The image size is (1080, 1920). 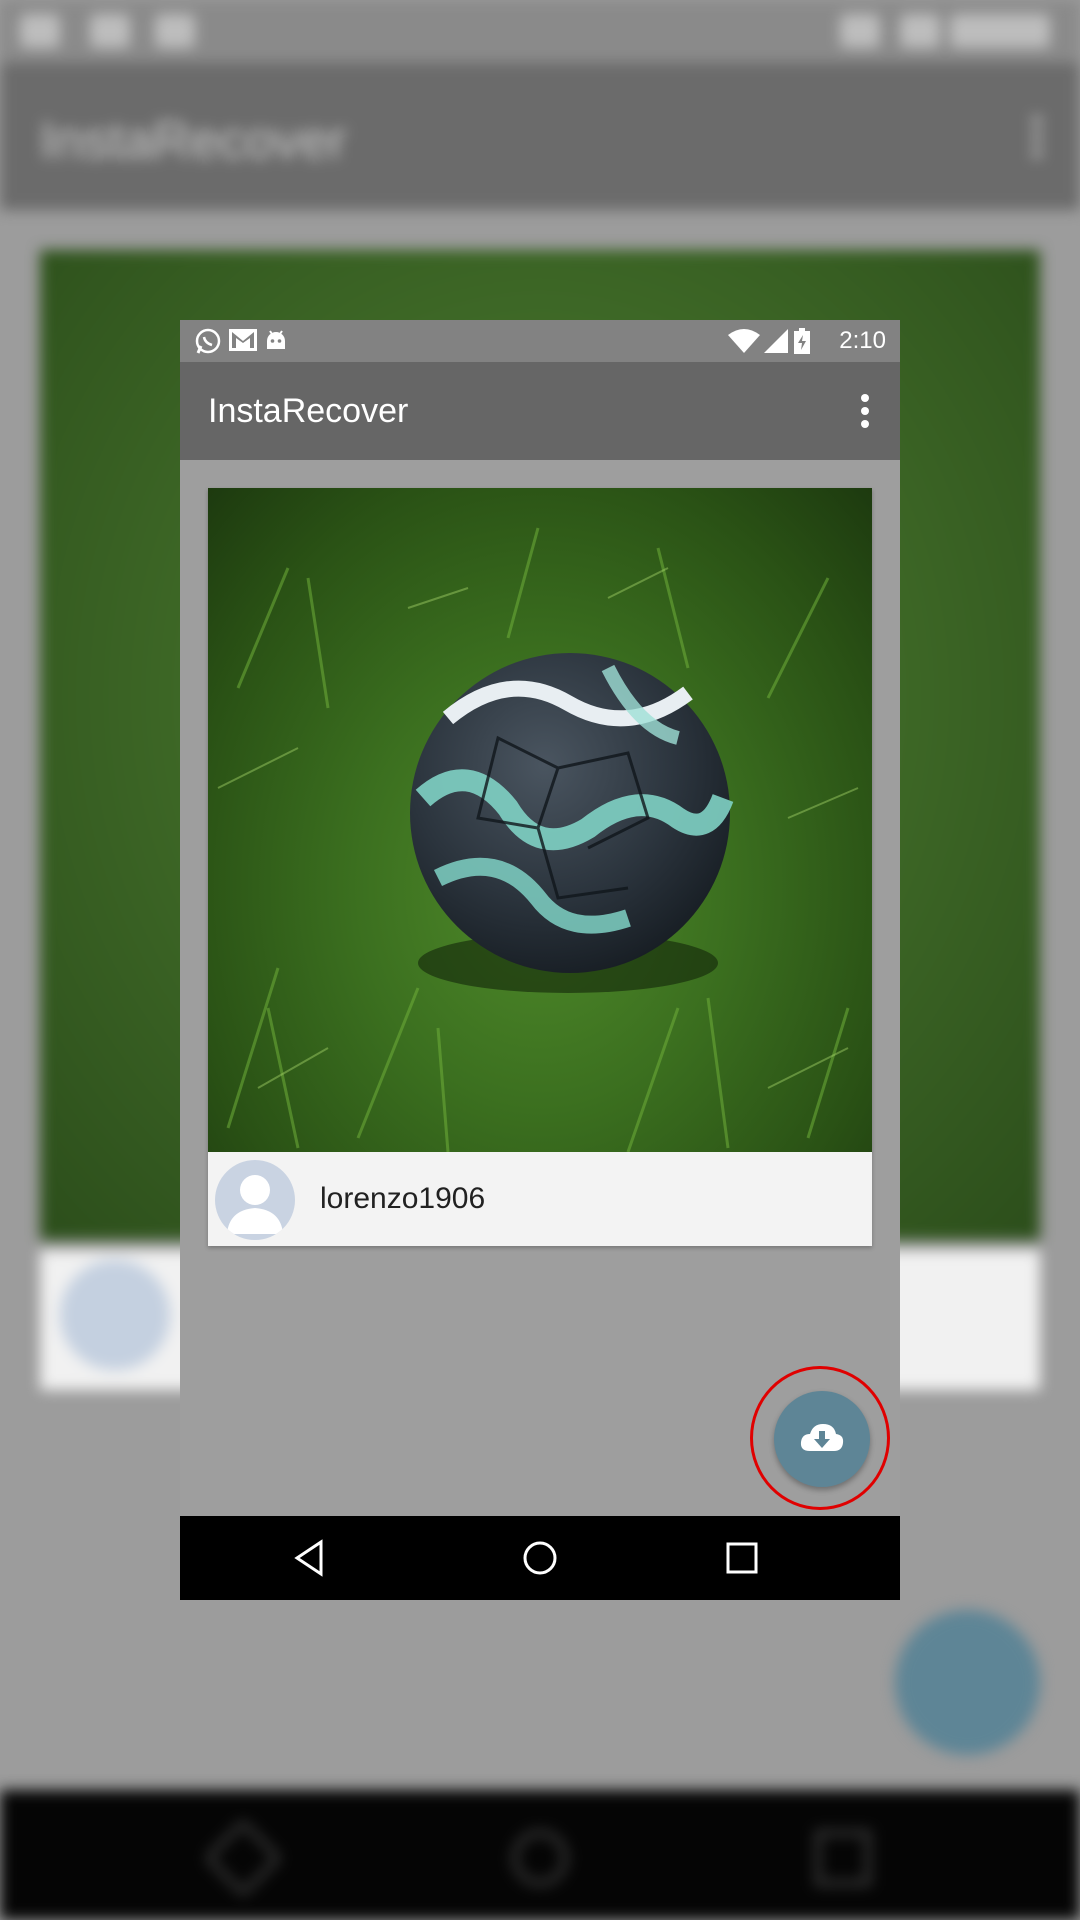 What do you see at coordinates (208, 343) in the screenshot?
I see `whatsapp-icon` at bounding box center [208, 343].